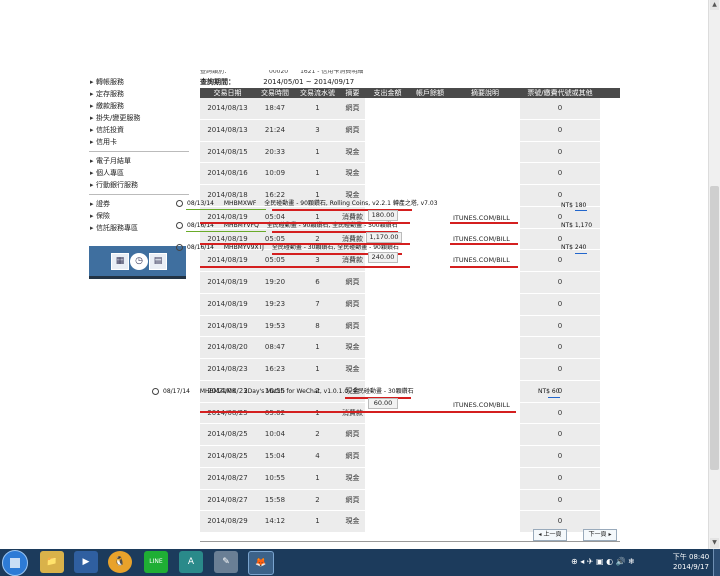 This screenshot has height=576, width=720. What do you see at coordinates (155, 391) in the screenshot?
I see `circle-icon` at bounding box center [155, 391].